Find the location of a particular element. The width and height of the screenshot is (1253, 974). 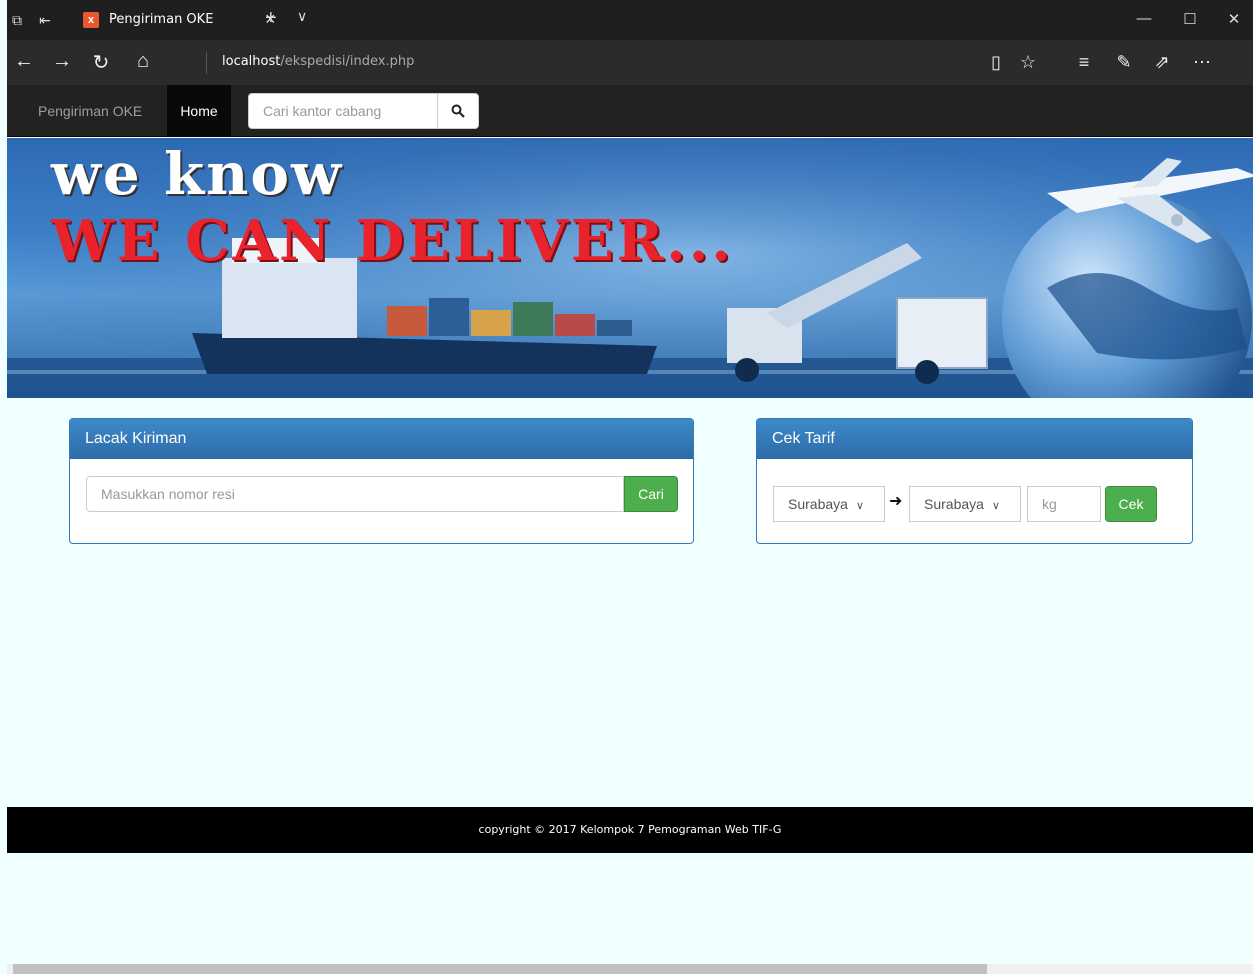

set-tabs-aside-icon: ⇤ is located at coordinates (45, 20).